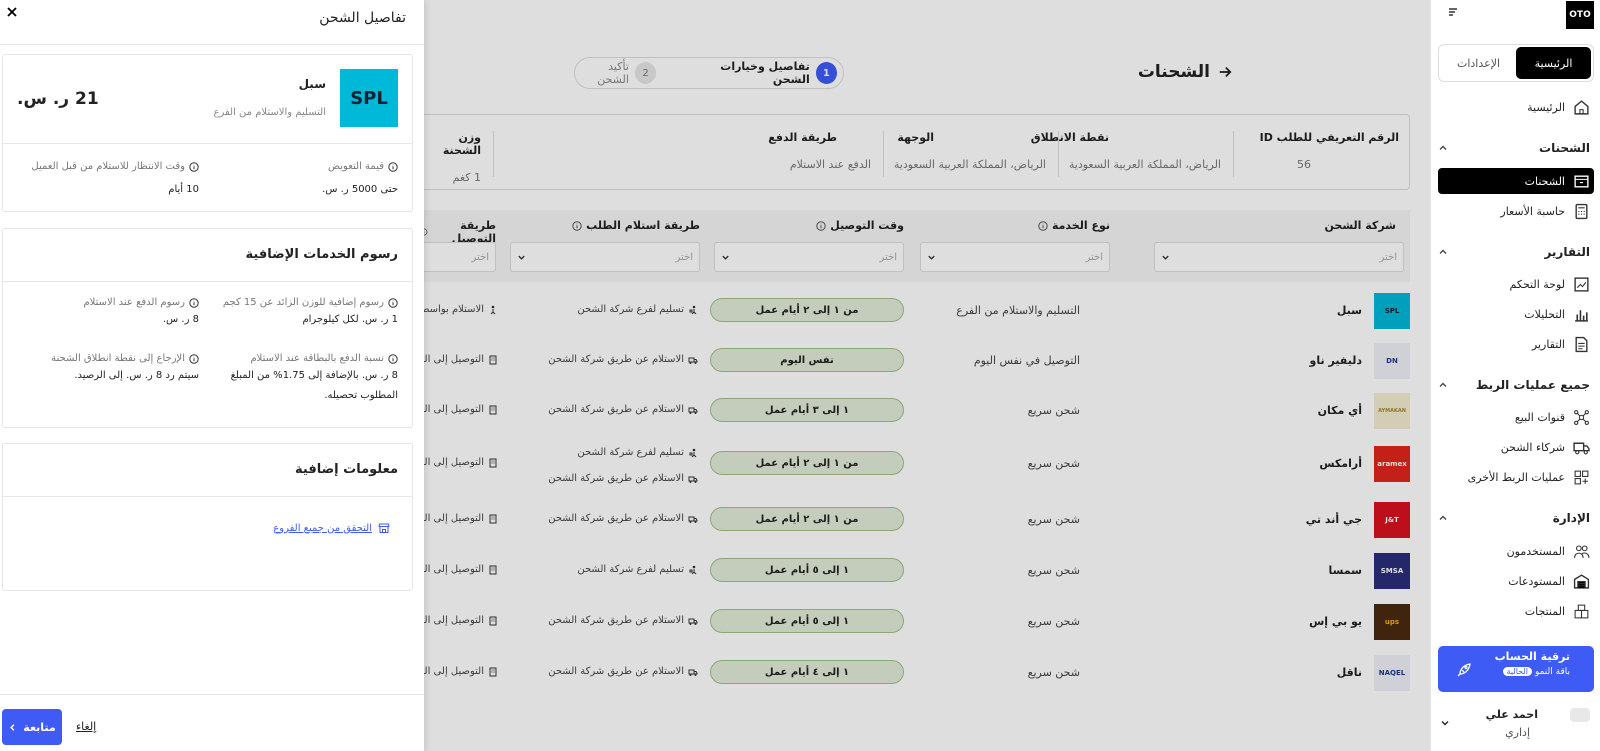 This screenshot has height=751, width=1600. I want to click on upgrade-account-card: ترقية الحساب باقة النموالحالية, so click(1516, 669).